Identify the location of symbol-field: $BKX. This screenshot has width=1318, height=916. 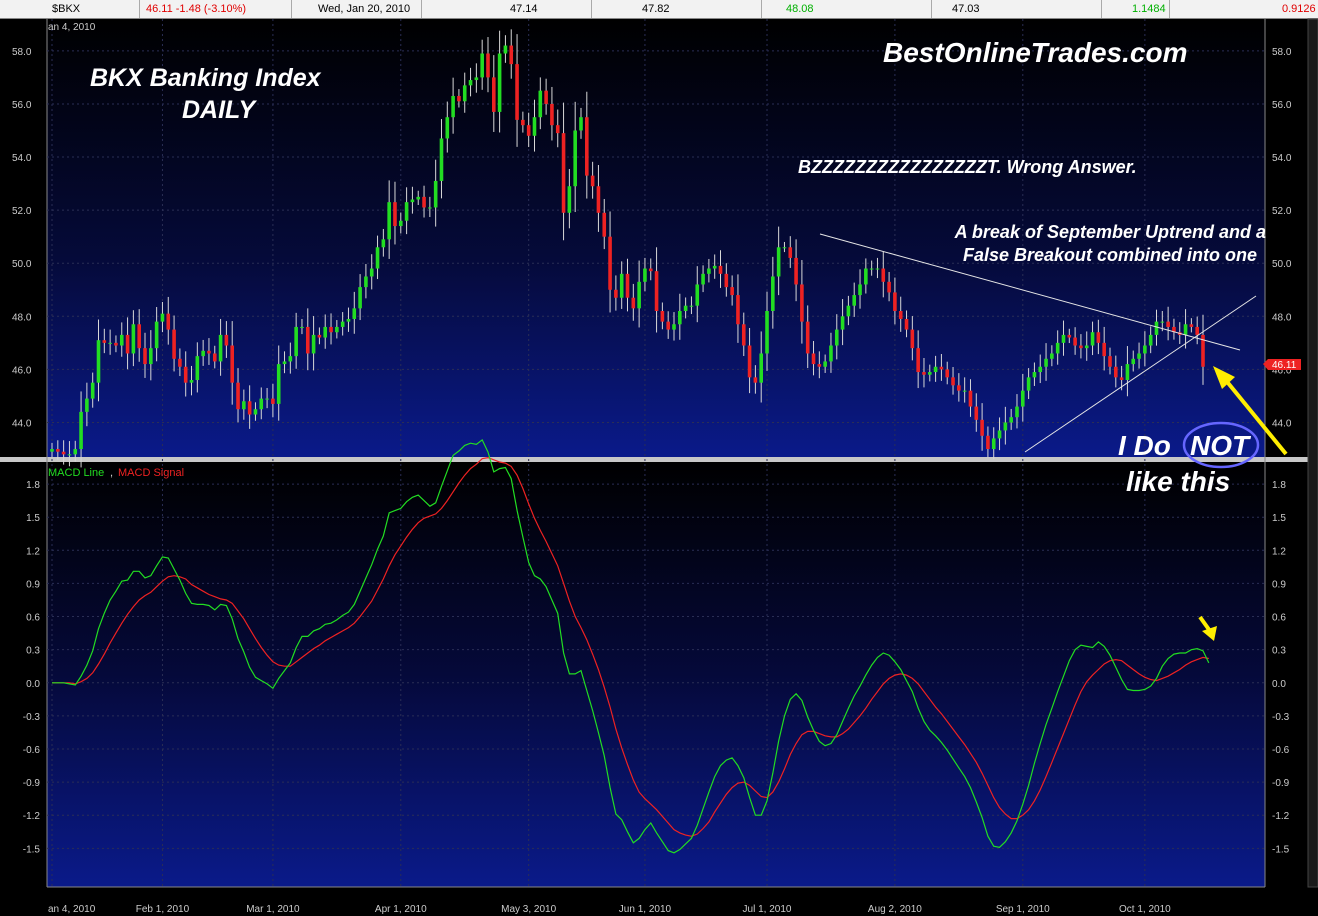
(70, 9).